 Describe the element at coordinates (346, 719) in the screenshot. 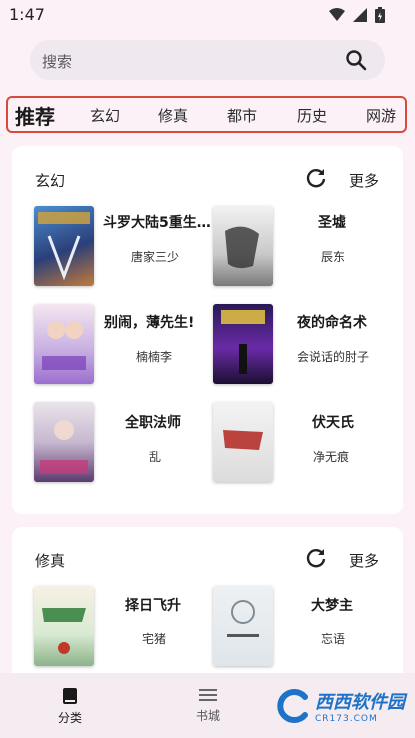

I see `watermark-url: CR173.COM` at that location.